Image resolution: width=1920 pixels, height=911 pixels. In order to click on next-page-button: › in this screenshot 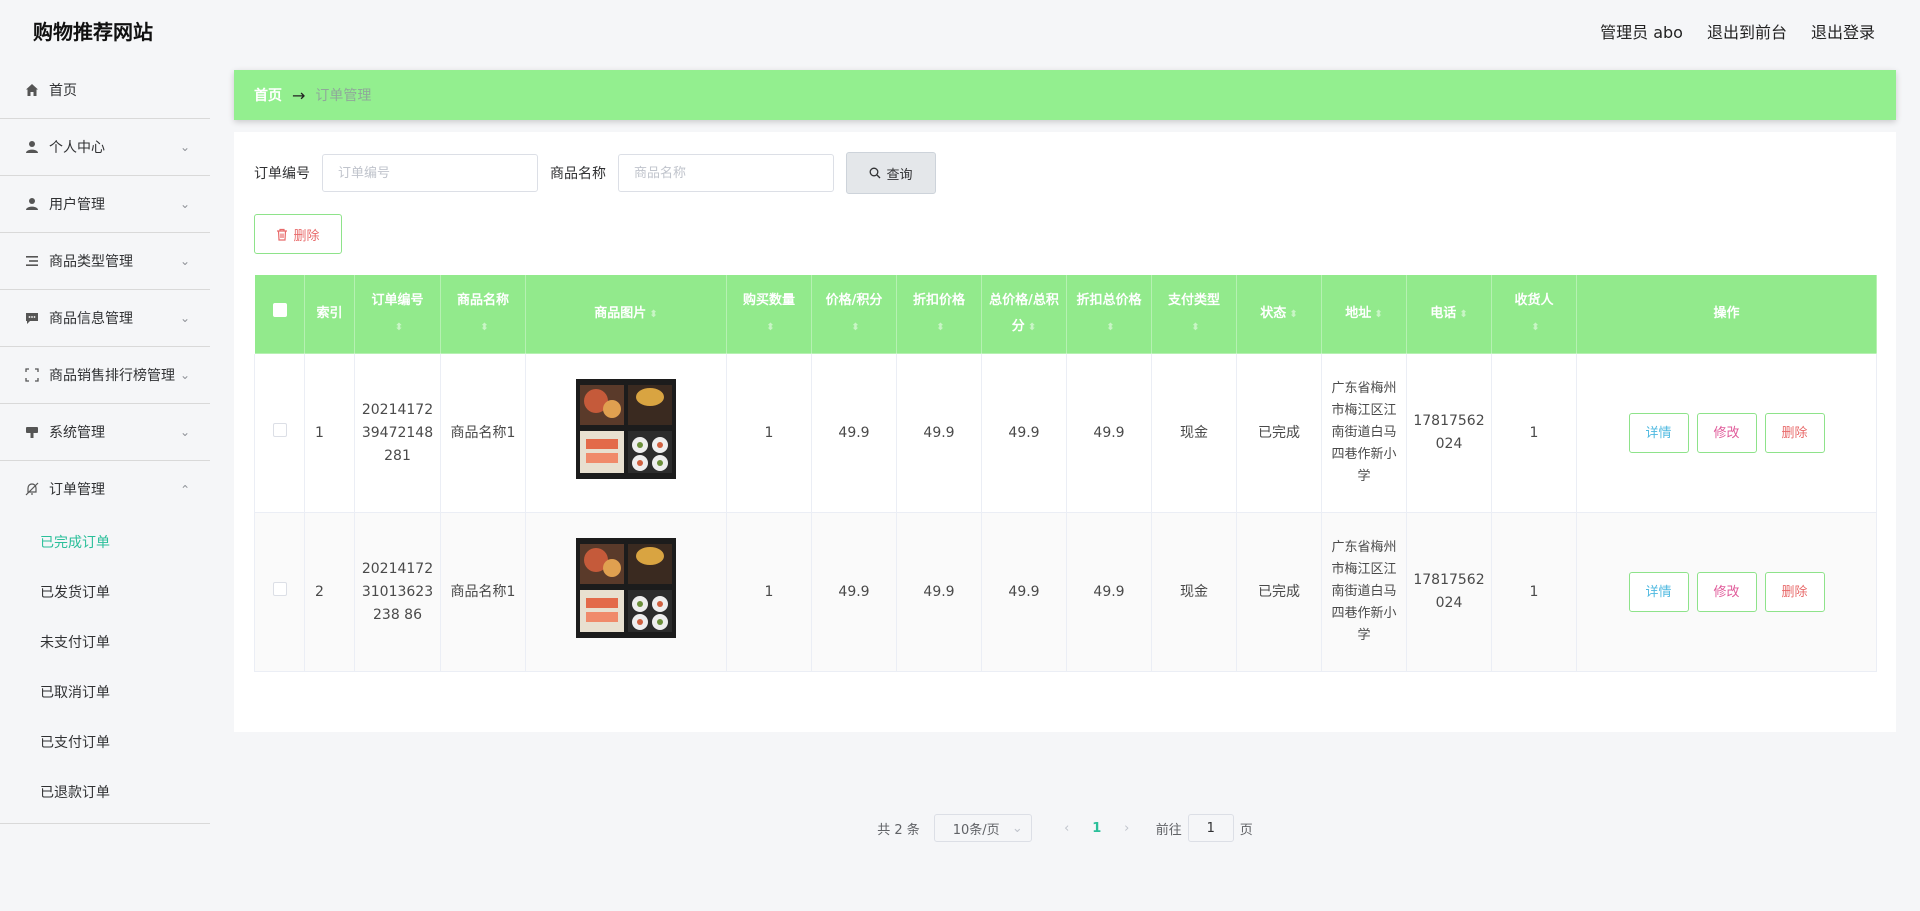, I will do `click(1127, 828)`.